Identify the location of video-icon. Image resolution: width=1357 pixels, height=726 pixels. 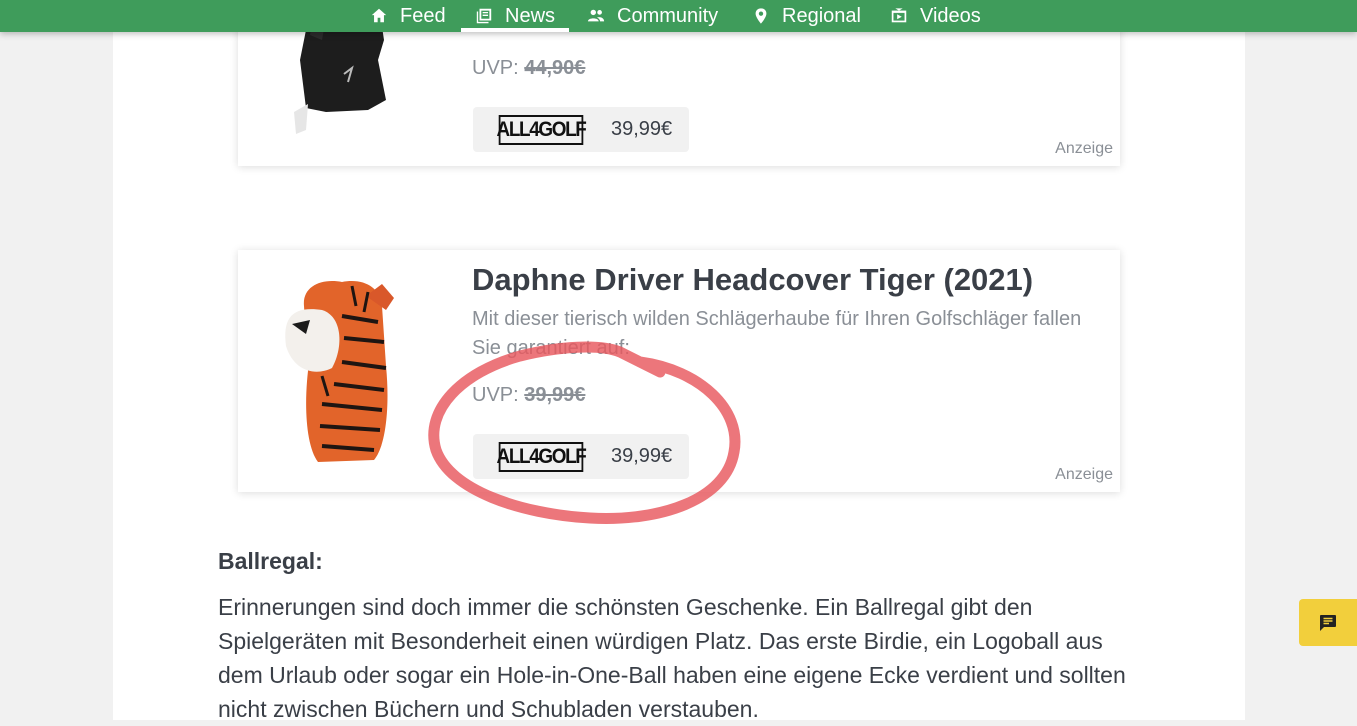
(899, 15).